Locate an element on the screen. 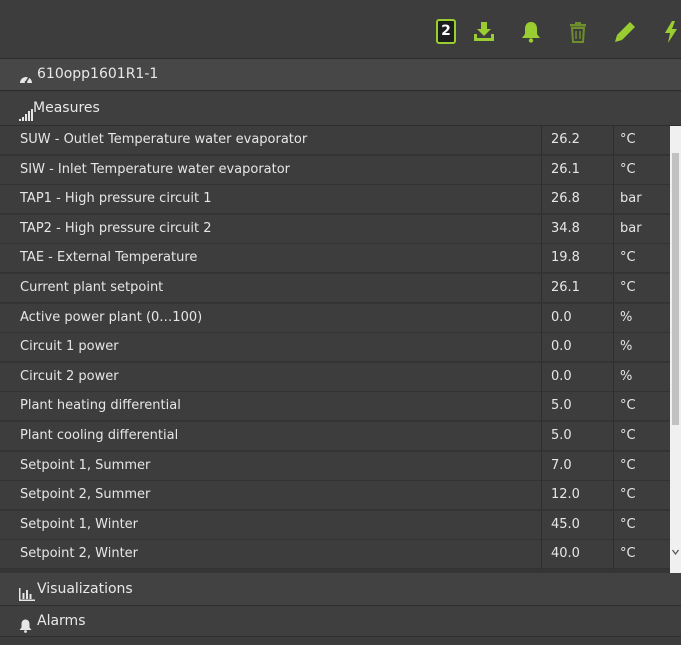  table-row: Setpoint 2, Winter 40.0 °C is located at coordinates (335, 555).